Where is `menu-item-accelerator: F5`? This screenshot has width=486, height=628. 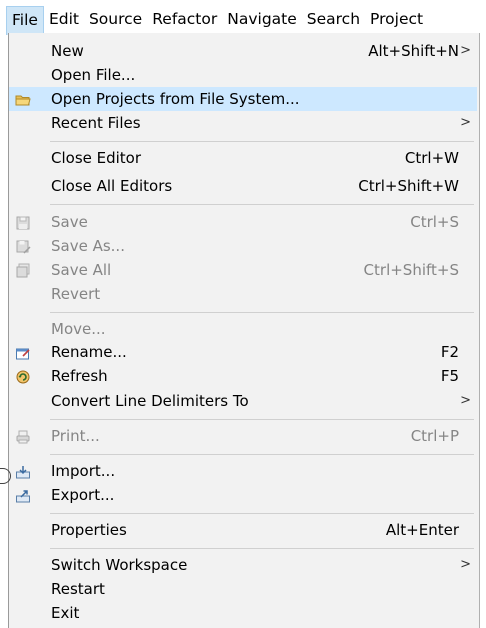
menu-item-accelerator: F5 is located at coordinates (449, 376).